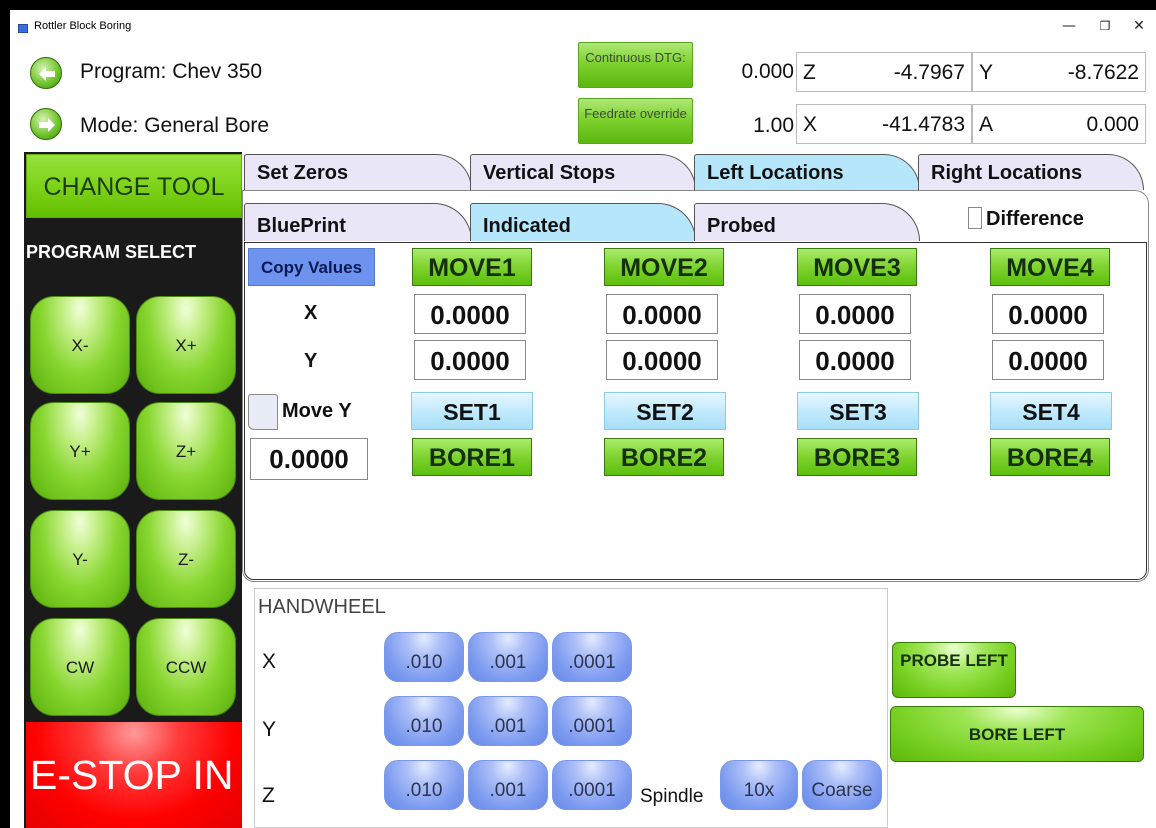 Image resolution: width=1156 pixels, height=828 pixels. What do you see at coordinates (83, 26) in the screenshot?
I see `window-title: Rottler Block Boring` at bounding box center [83, 26].